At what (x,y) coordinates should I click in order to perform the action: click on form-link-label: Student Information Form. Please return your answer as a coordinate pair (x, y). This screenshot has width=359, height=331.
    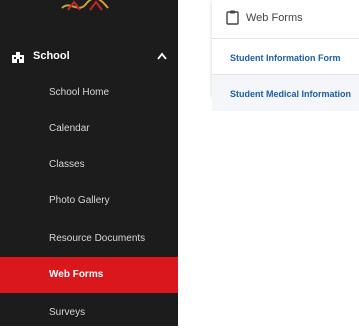
    Looking at the image, I should click on (285, 58).